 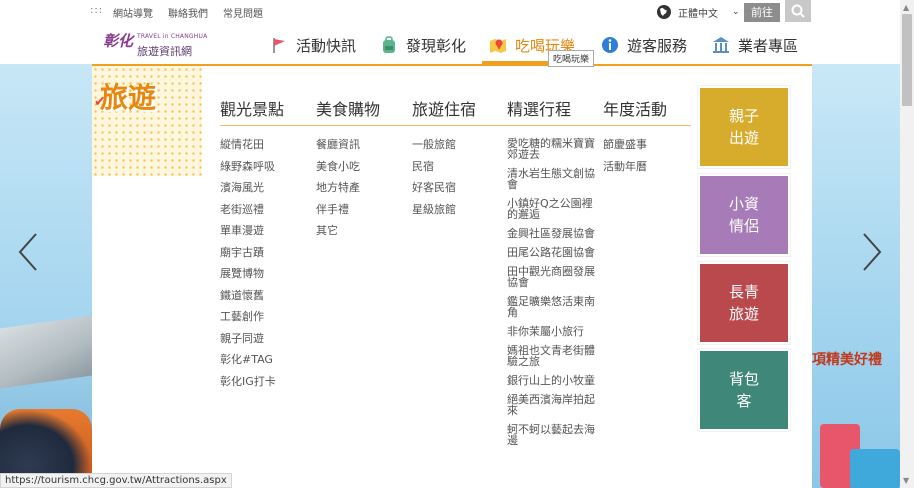 What do you see at coordinates (248, 317) in the screenshot?
I see `menu-link: 工藝創作` at bounding box center [248, 317].